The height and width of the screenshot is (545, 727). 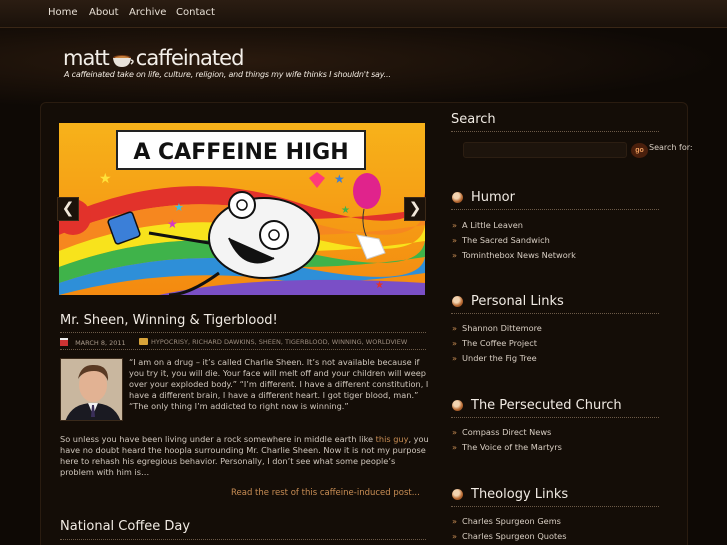 What do you see at coordinates (195, 12) in the screenshot?
I see `nav-contact: Contact` at bounding box center [195, 12].